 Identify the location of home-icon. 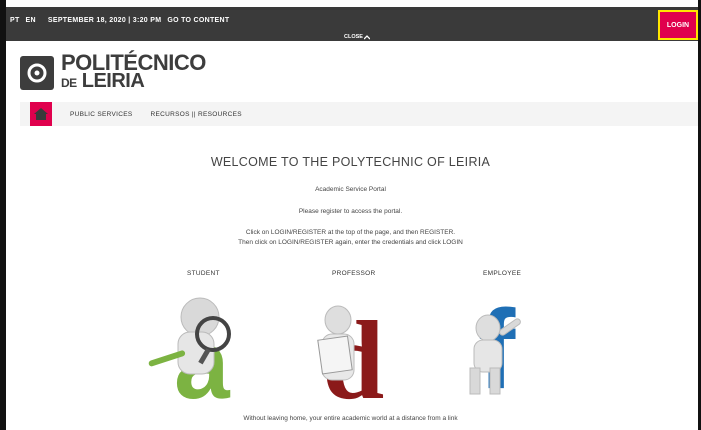
(41, 114).